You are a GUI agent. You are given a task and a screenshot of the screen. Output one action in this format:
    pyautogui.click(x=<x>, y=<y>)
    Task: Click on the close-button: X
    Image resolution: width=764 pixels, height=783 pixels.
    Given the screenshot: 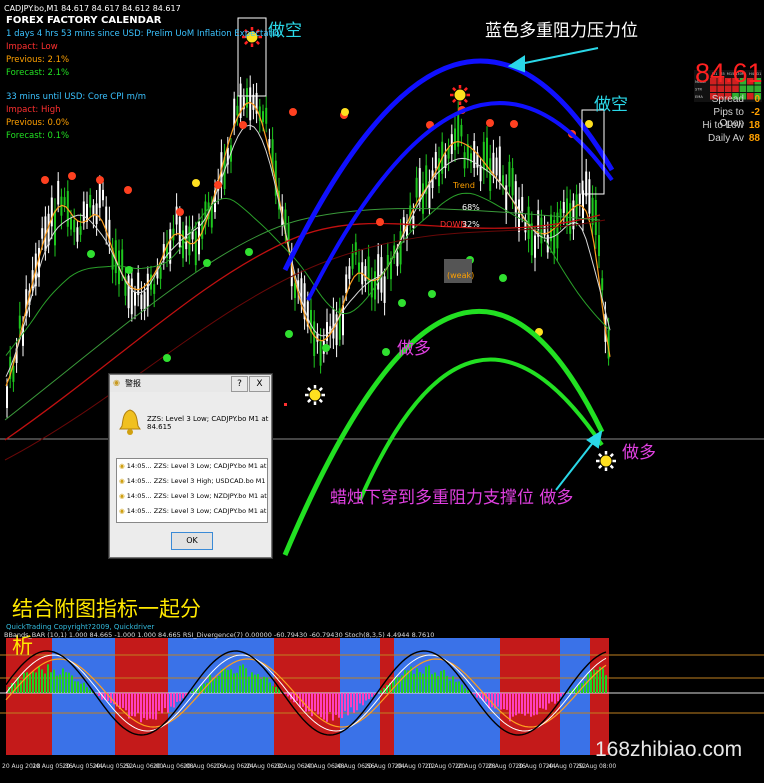 What is the action you would take?
    pyautogui.click(x=259, y=384)
    